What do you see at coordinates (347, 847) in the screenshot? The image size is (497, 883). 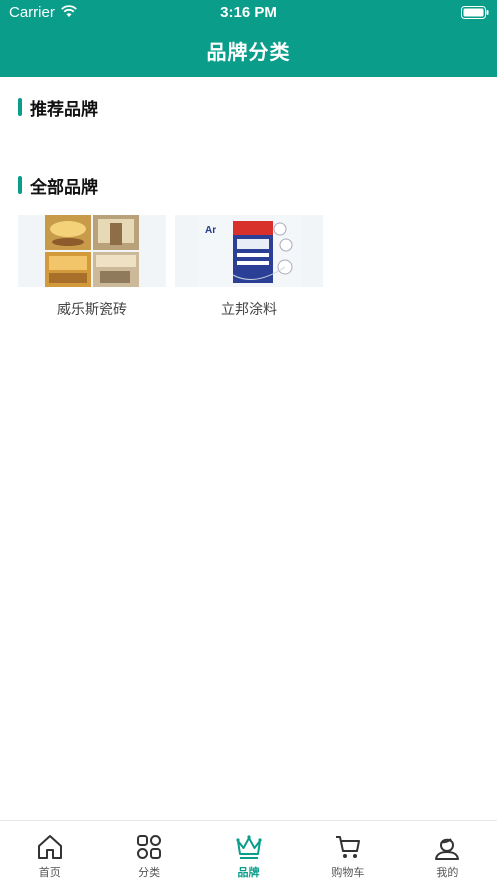 I see `cart-icon` at bounding box center [347, 847].